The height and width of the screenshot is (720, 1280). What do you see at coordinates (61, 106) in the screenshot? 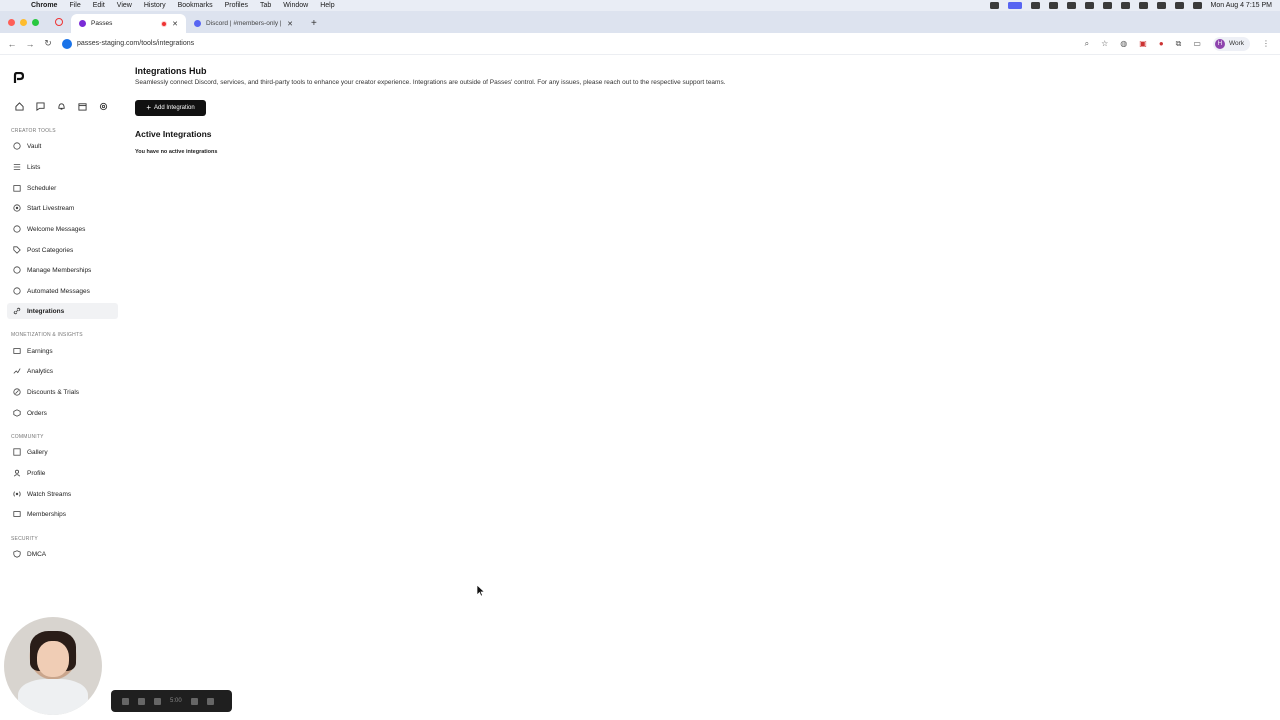
I see `bell-icon` at bounding box center [61, 106].